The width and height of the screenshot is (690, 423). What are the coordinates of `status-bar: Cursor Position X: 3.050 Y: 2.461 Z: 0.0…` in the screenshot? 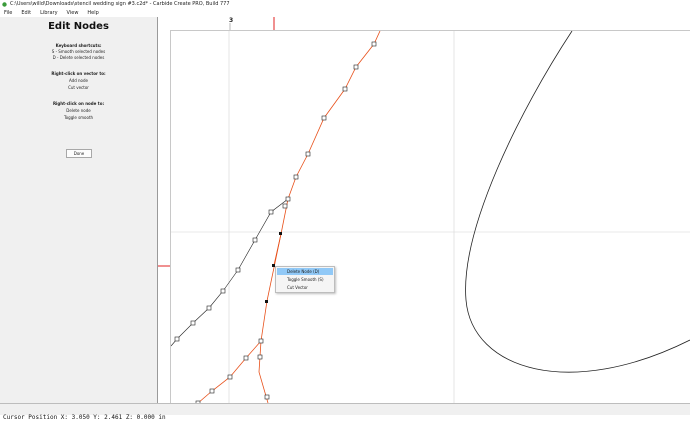 It's located at (345, 412).